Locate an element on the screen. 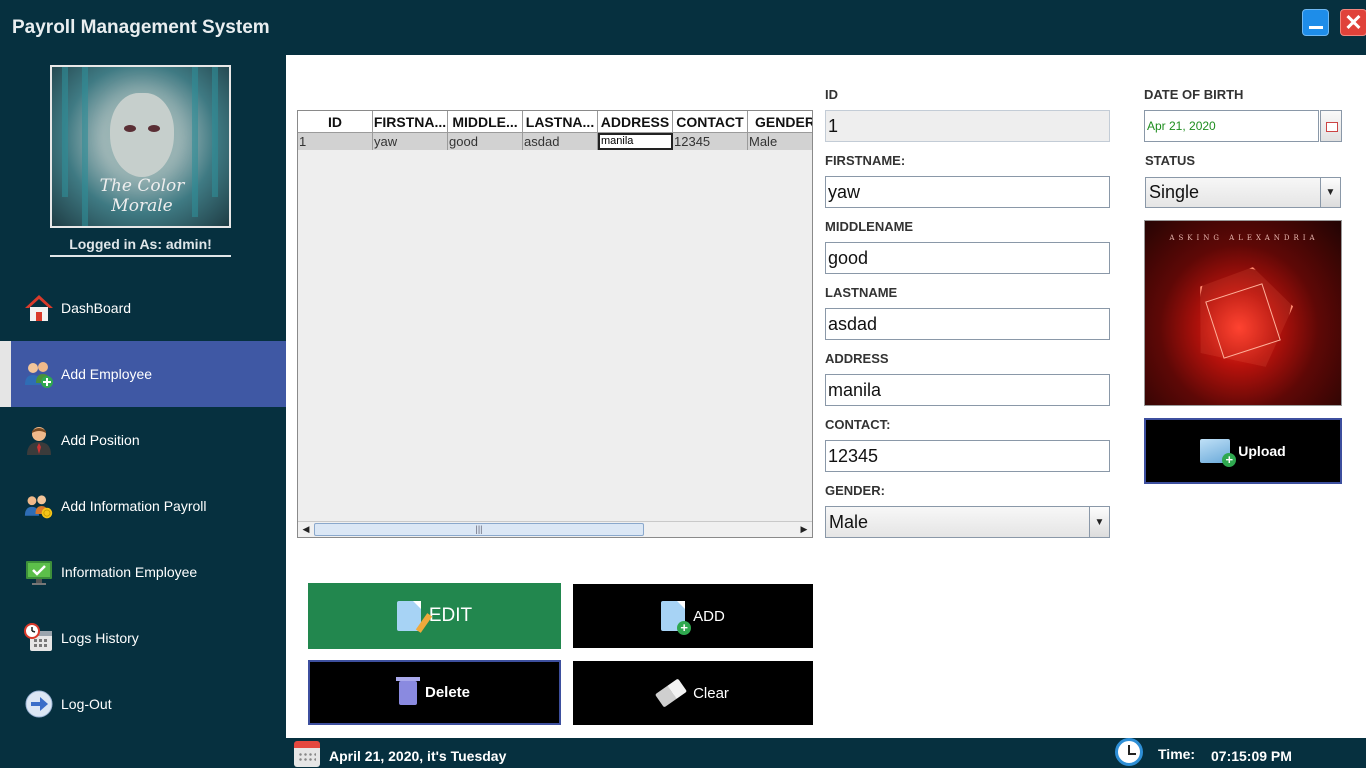  table-cell: Male is located at coordinates (780, 141).